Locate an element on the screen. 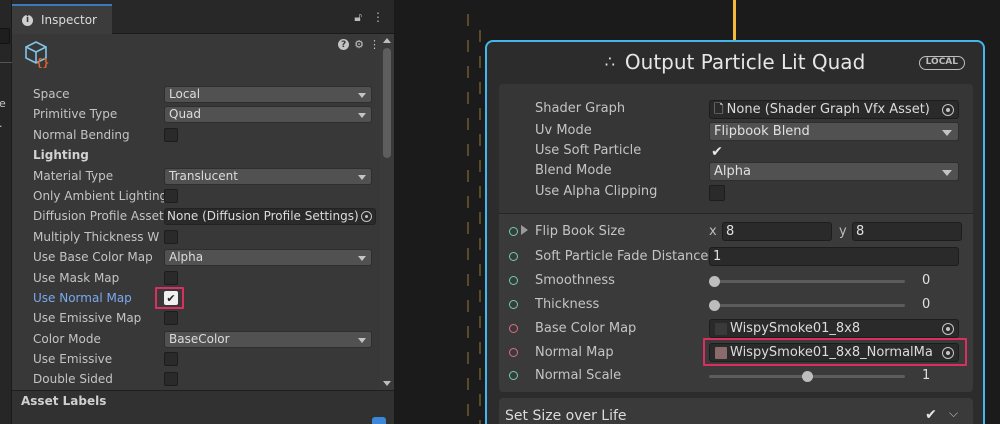 This screenshot has width=1000, height=424. normal-map-value: WispySmoke01_8x8_NormalMa is located at coordinates (831, 352).